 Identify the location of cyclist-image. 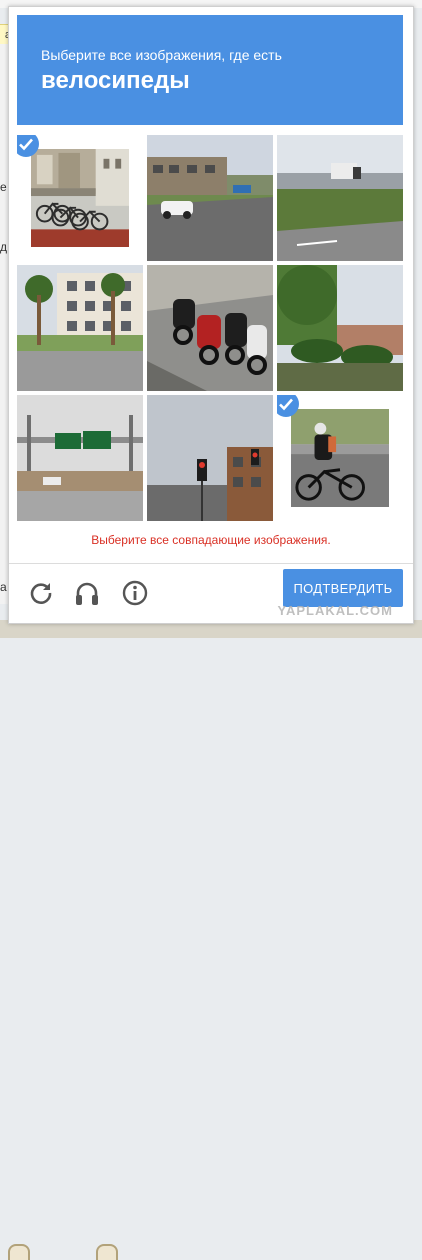
(340, 458).